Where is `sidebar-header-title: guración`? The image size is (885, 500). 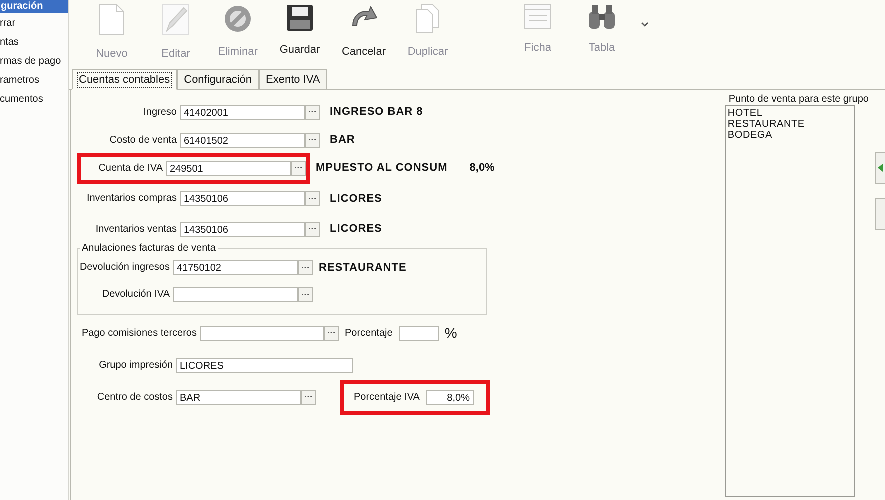 sidebar-header-title: guración is located at coordinates (22, 6).